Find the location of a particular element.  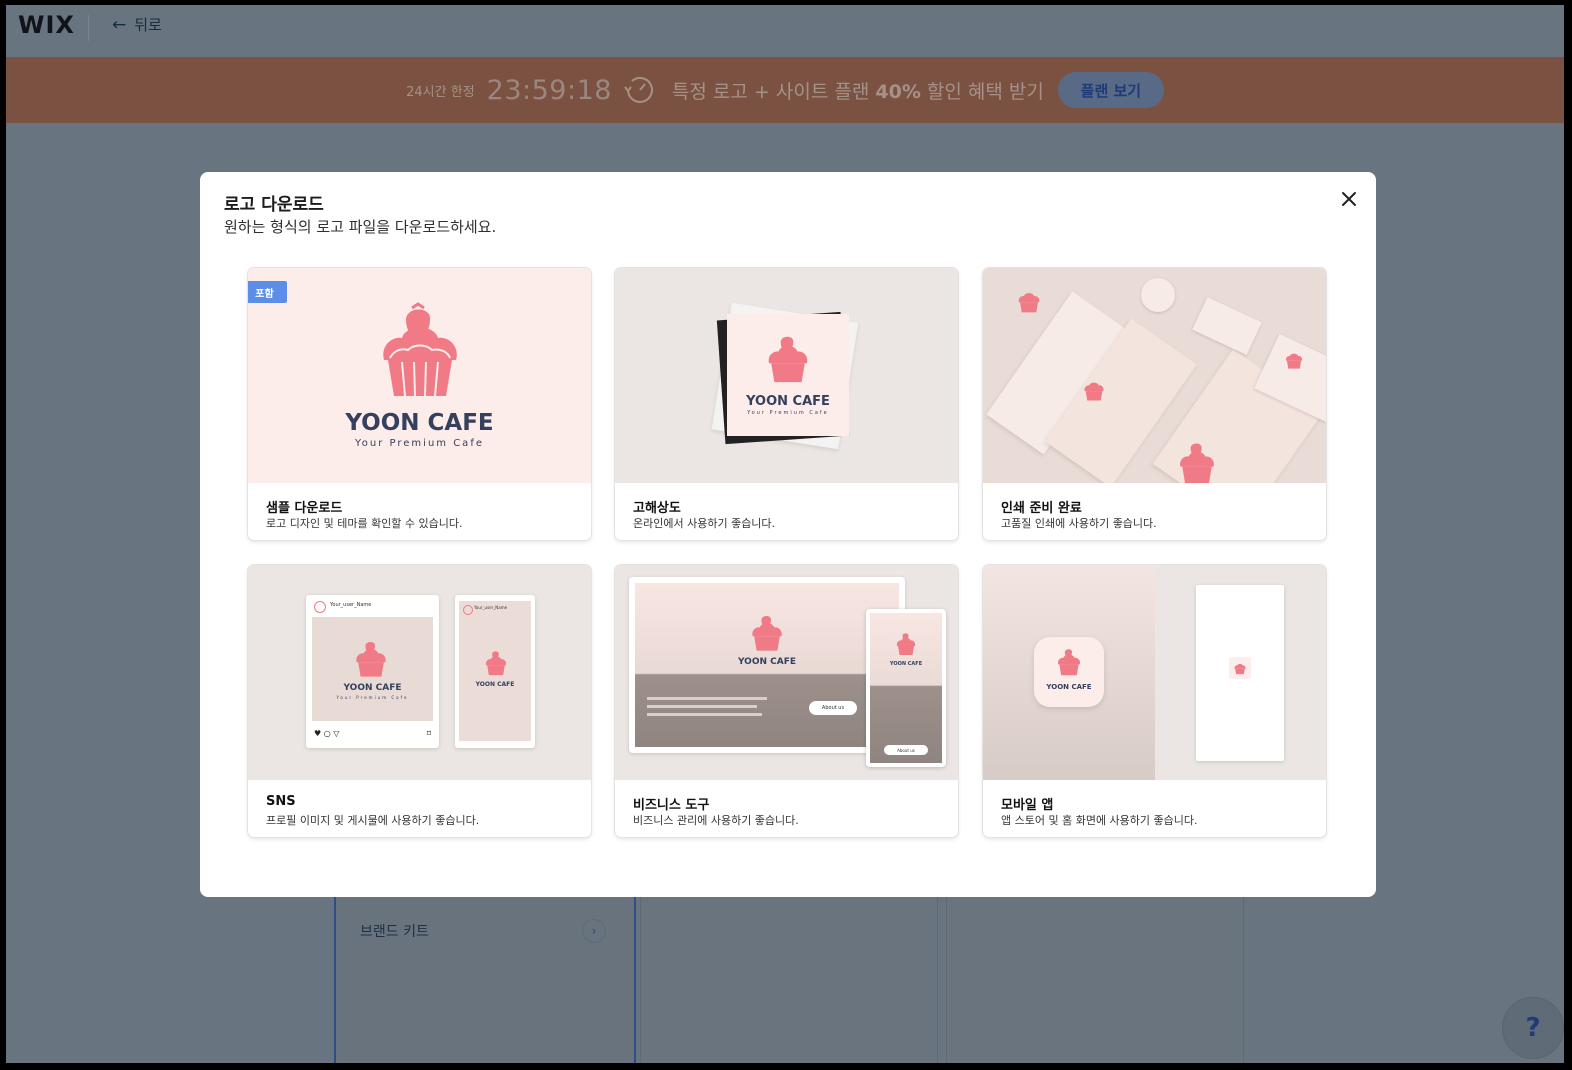

card-print-ready: 인쇄 준비 완료 고품질 인쇄에 사용하기 좋습니다. is located at coordinates (1154, 404).